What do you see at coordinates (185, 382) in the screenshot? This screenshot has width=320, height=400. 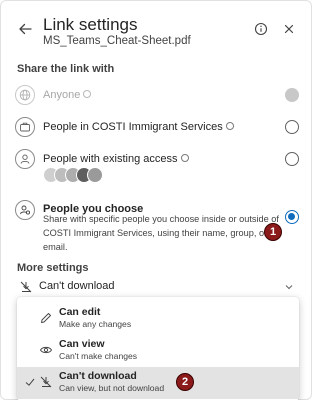 I see `annotation-badge-2: 2` at bounding box center [185, 382].